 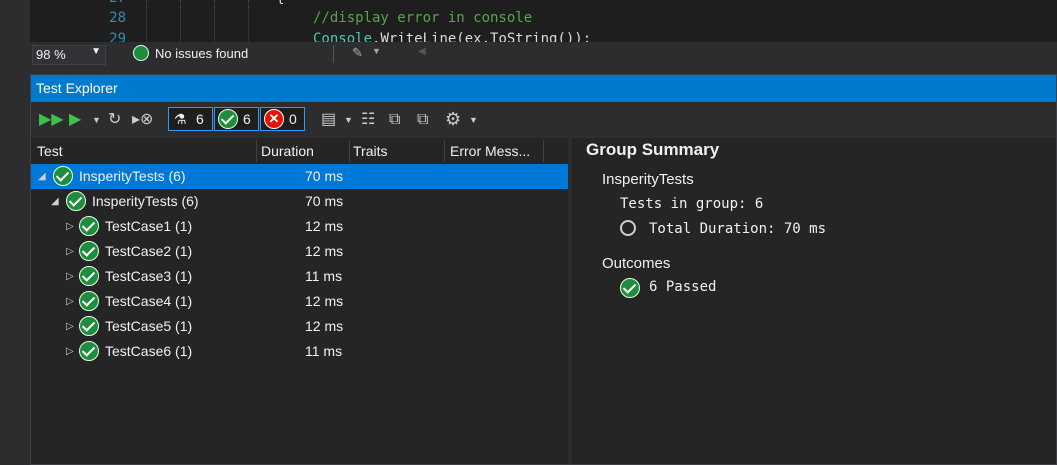 What do you see at coordinates (236, 119) in the screenshot?
I see `passed-tests-filter: 6` at bounding box center [236, 119].